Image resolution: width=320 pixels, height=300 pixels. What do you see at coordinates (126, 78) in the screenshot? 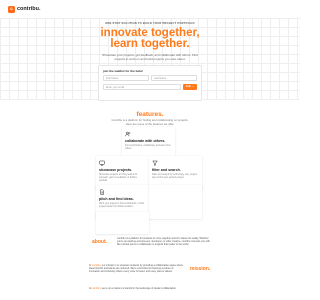
I see `first-name-field: First Name` at bounding box center [126, 78].